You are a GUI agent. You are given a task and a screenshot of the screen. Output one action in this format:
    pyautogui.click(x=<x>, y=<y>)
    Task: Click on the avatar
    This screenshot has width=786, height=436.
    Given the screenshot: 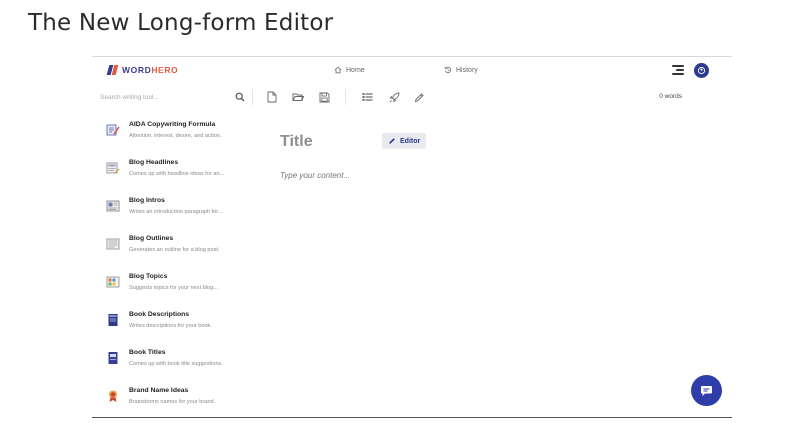 What is the action you would take?
    pyautogui.click(x=701, y=70)
    